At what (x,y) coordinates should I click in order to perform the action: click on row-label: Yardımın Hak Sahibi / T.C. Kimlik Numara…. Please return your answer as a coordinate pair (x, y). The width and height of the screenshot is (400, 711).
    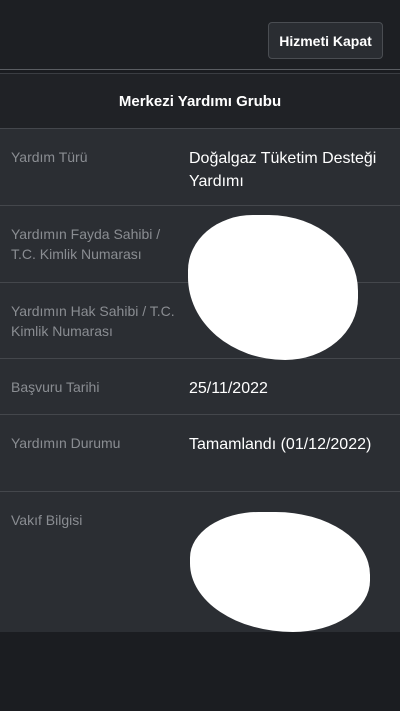
    Looking at the image, I should click on (93, 321).